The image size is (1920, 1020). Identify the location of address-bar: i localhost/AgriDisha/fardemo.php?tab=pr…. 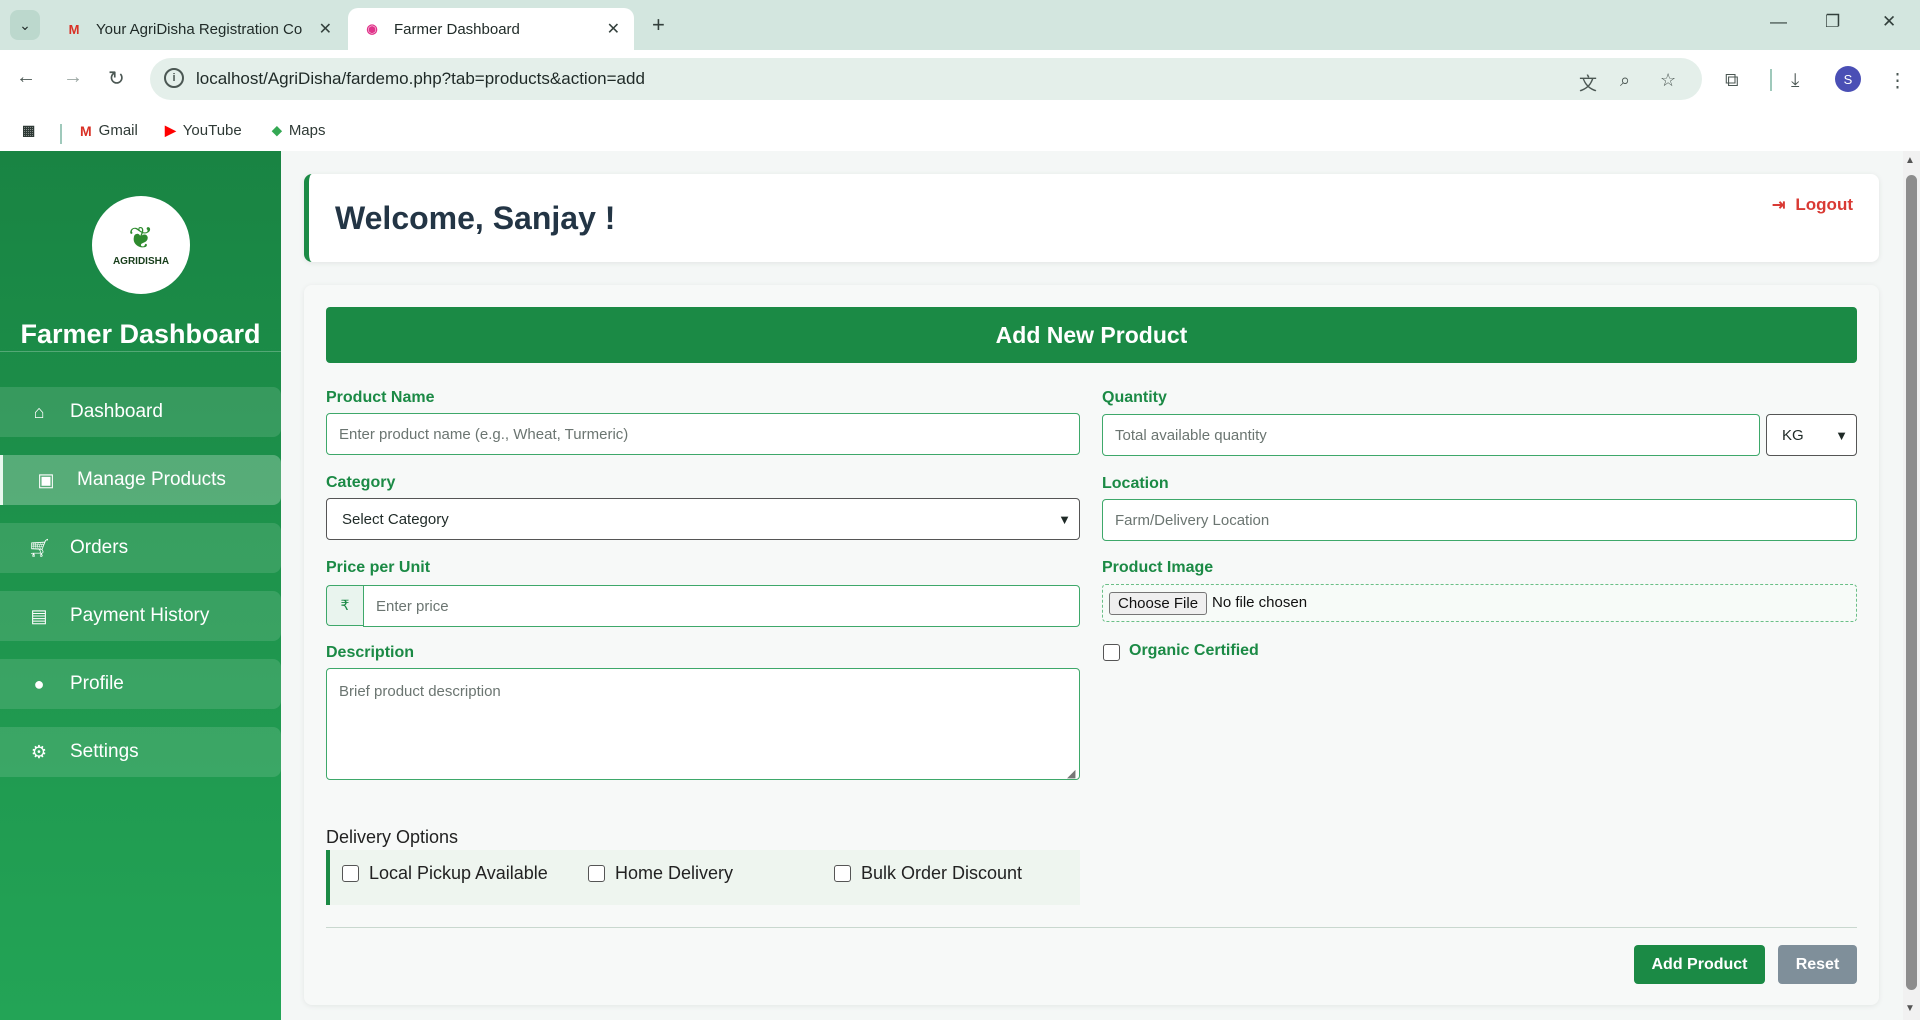
(926, 79).